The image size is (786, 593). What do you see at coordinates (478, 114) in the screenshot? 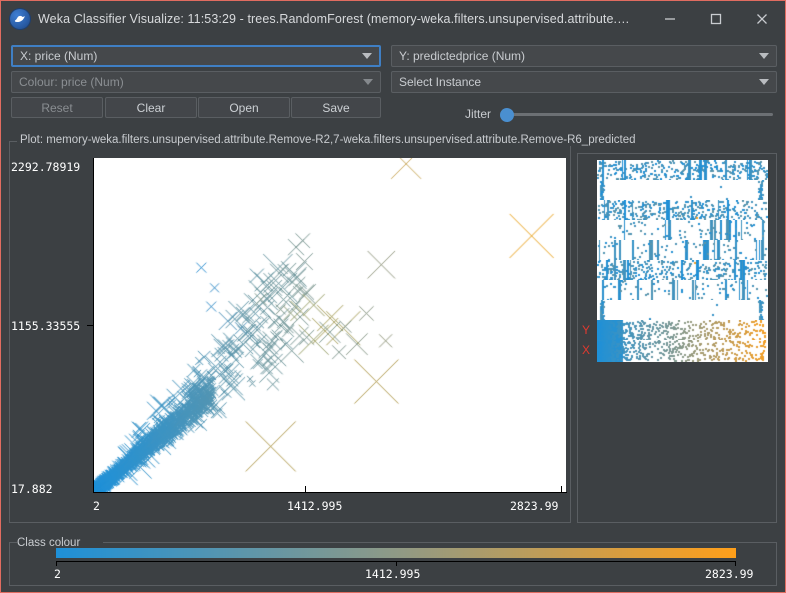
I see `jitter-label: Jitter` at bounding box center [478, 114].